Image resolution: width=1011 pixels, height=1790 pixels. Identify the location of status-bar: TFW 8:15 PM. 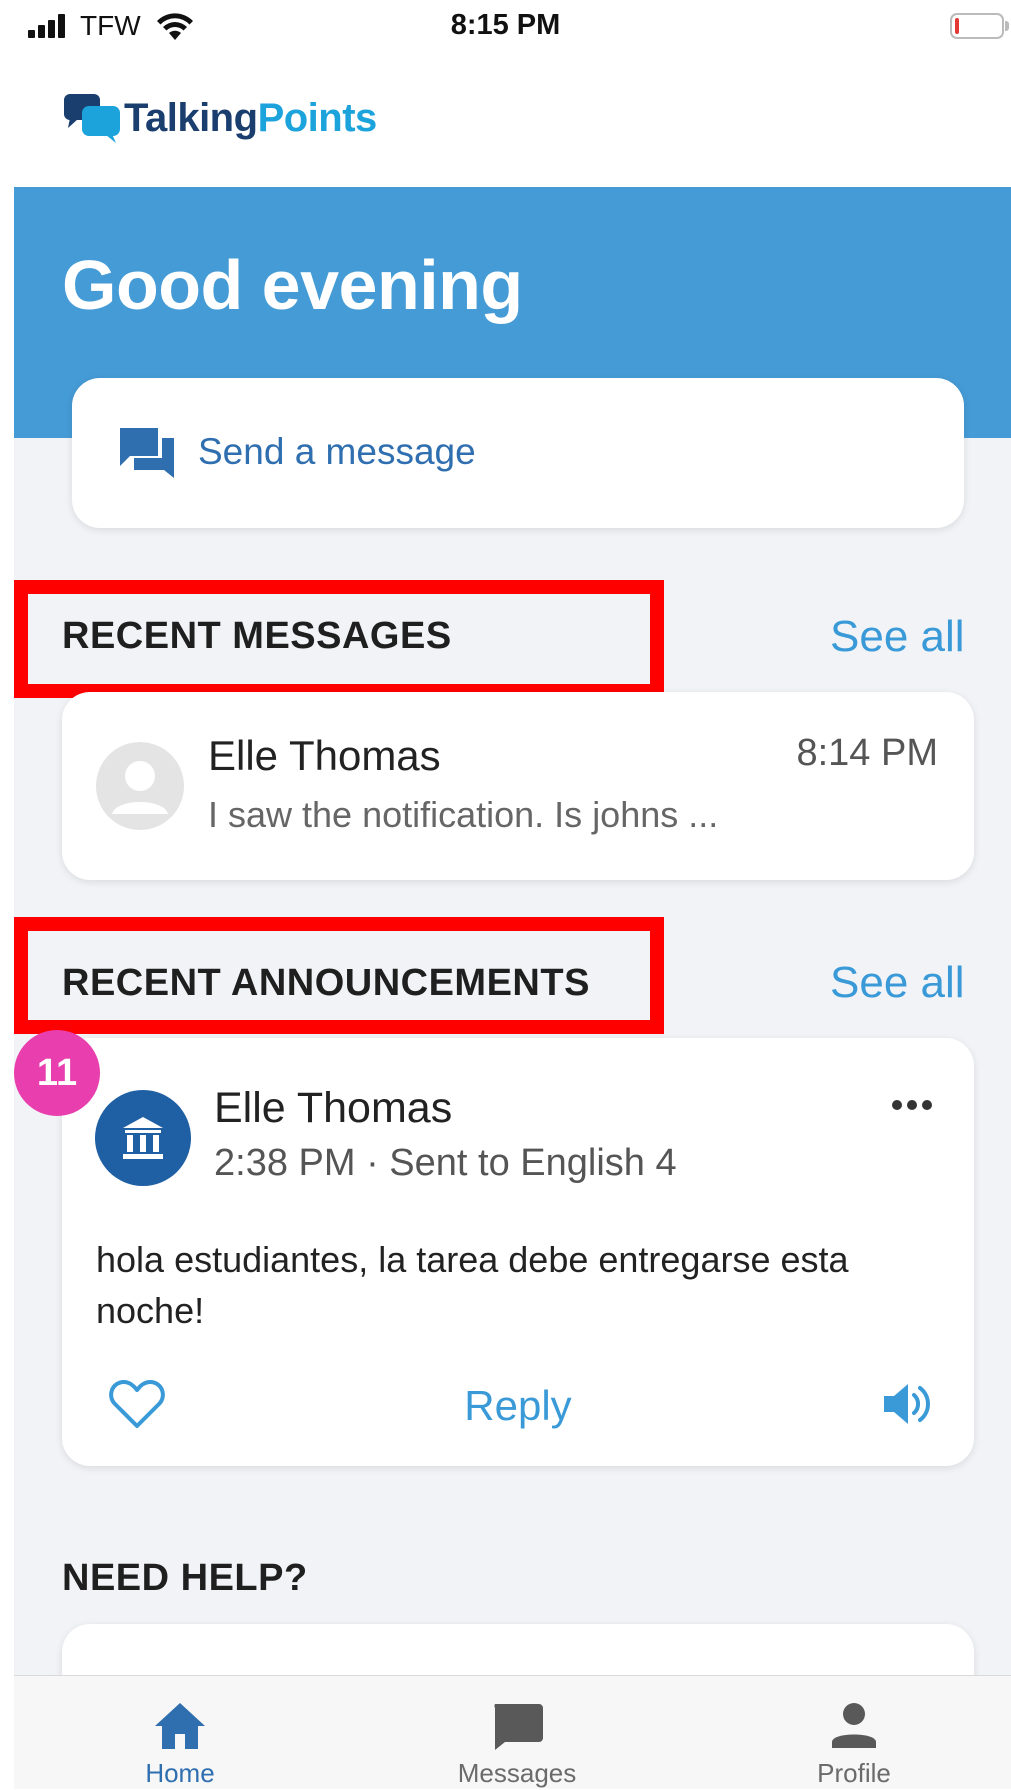
(505, 27).